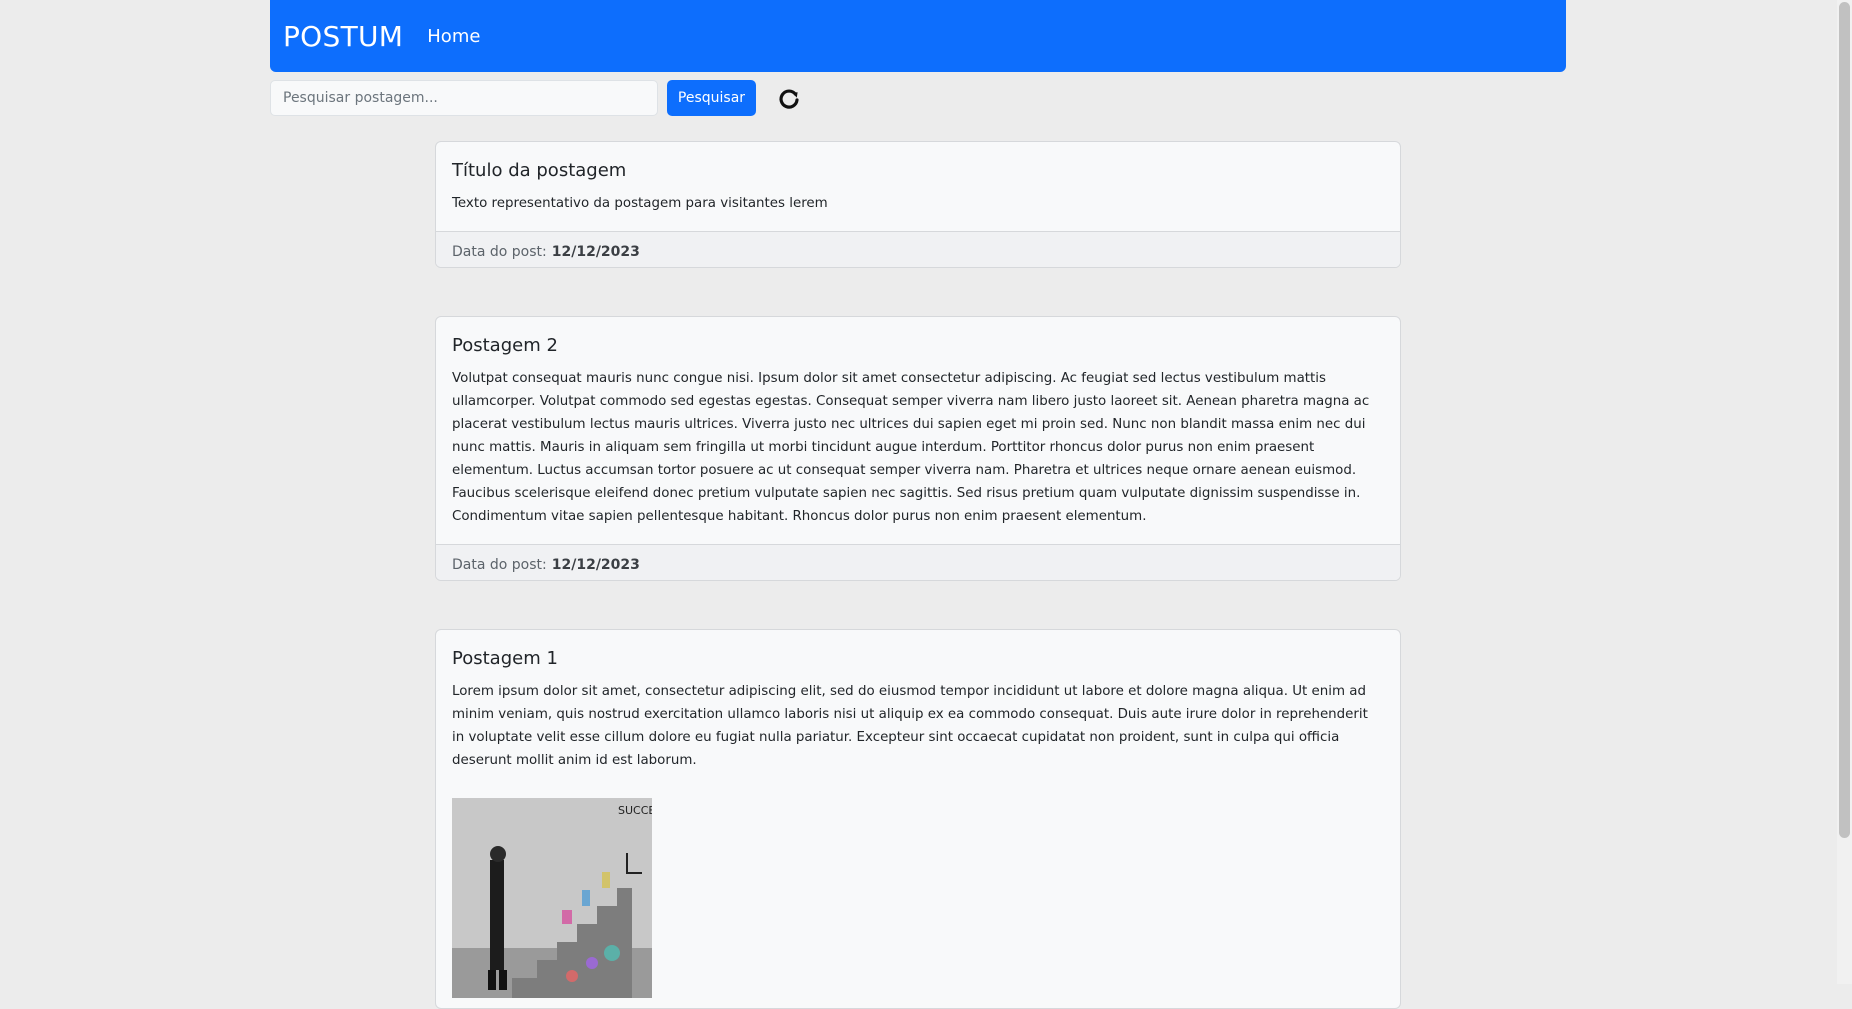  I want to click on post-title: Título da postagem, so click(539, 170).